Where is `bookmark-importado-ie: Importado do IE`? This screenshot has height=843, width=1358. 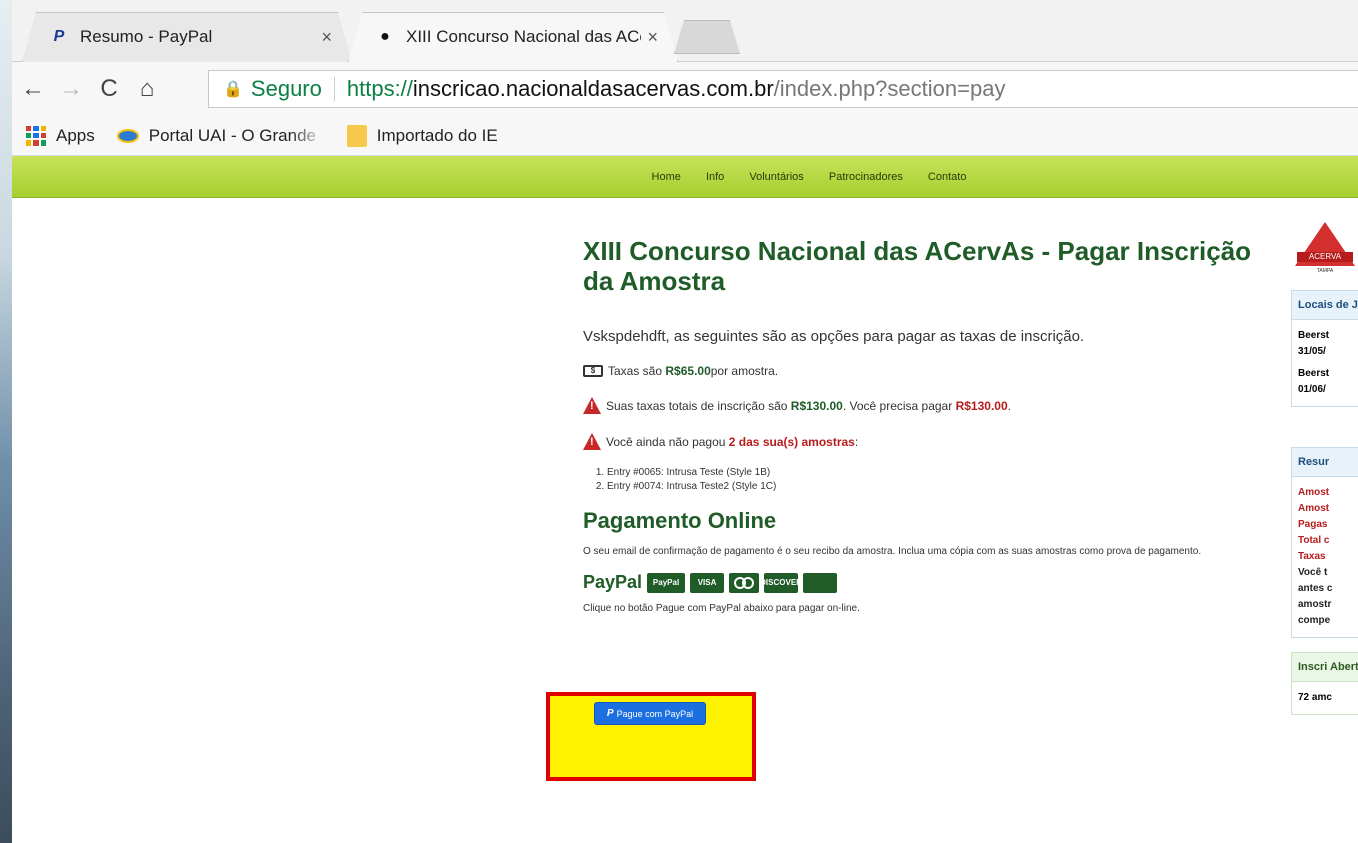 bookmark-importado-ie: Importado do IE is located at coordinates (422, 135).